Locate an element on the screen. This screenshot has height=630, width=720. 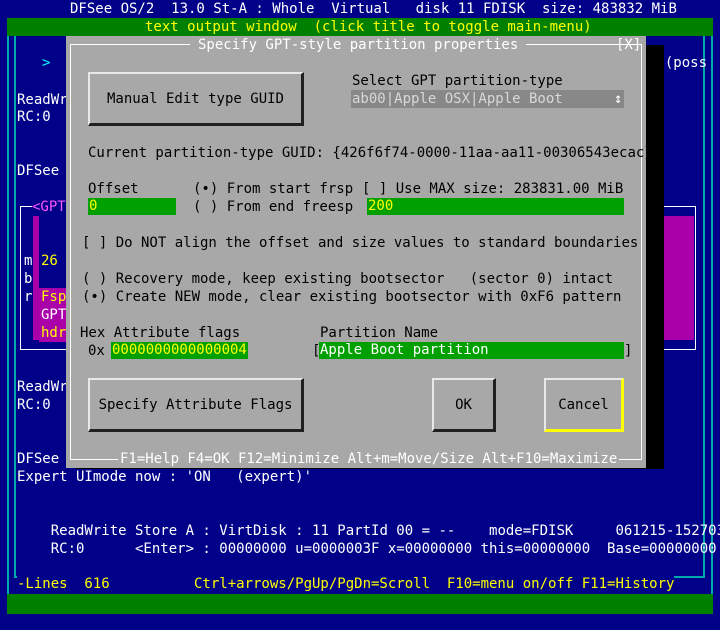
bg-dfsee-1: DFSee is located at coordinates (38, 171).